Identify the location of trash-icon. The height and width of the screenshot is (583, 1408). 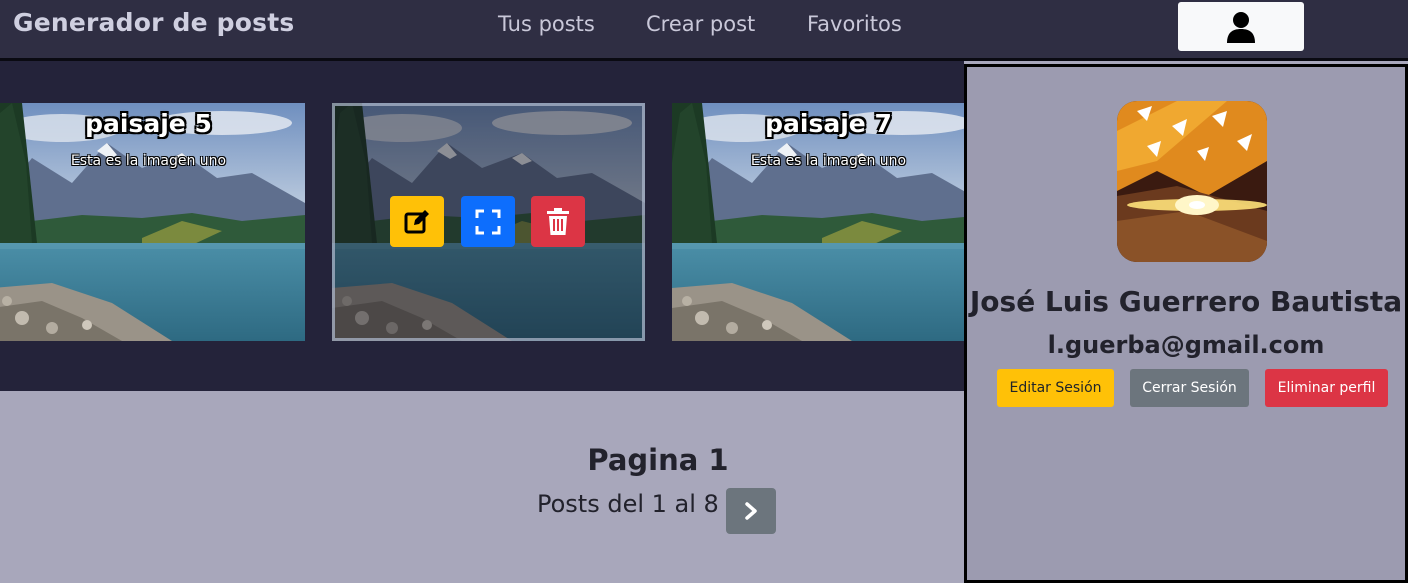
(558, 221).